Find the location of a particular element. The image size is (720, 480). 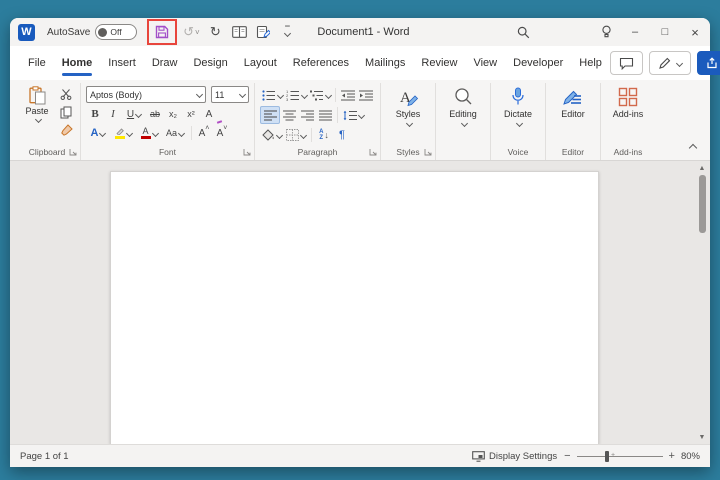

display-settings-button: Display Settings is located at coordinates (514, 456).